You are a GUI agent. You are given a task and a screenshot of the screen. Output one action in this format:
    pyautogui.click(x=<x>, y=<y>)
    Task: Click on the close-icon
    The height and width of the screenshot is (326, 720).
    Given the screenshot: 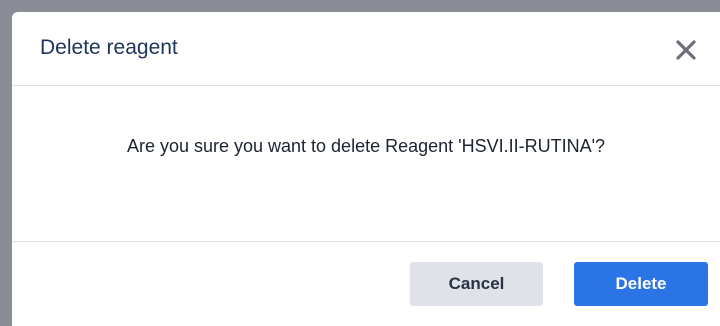 What is the action you would take?
    pyautogui.click(x=686, y=50)
    